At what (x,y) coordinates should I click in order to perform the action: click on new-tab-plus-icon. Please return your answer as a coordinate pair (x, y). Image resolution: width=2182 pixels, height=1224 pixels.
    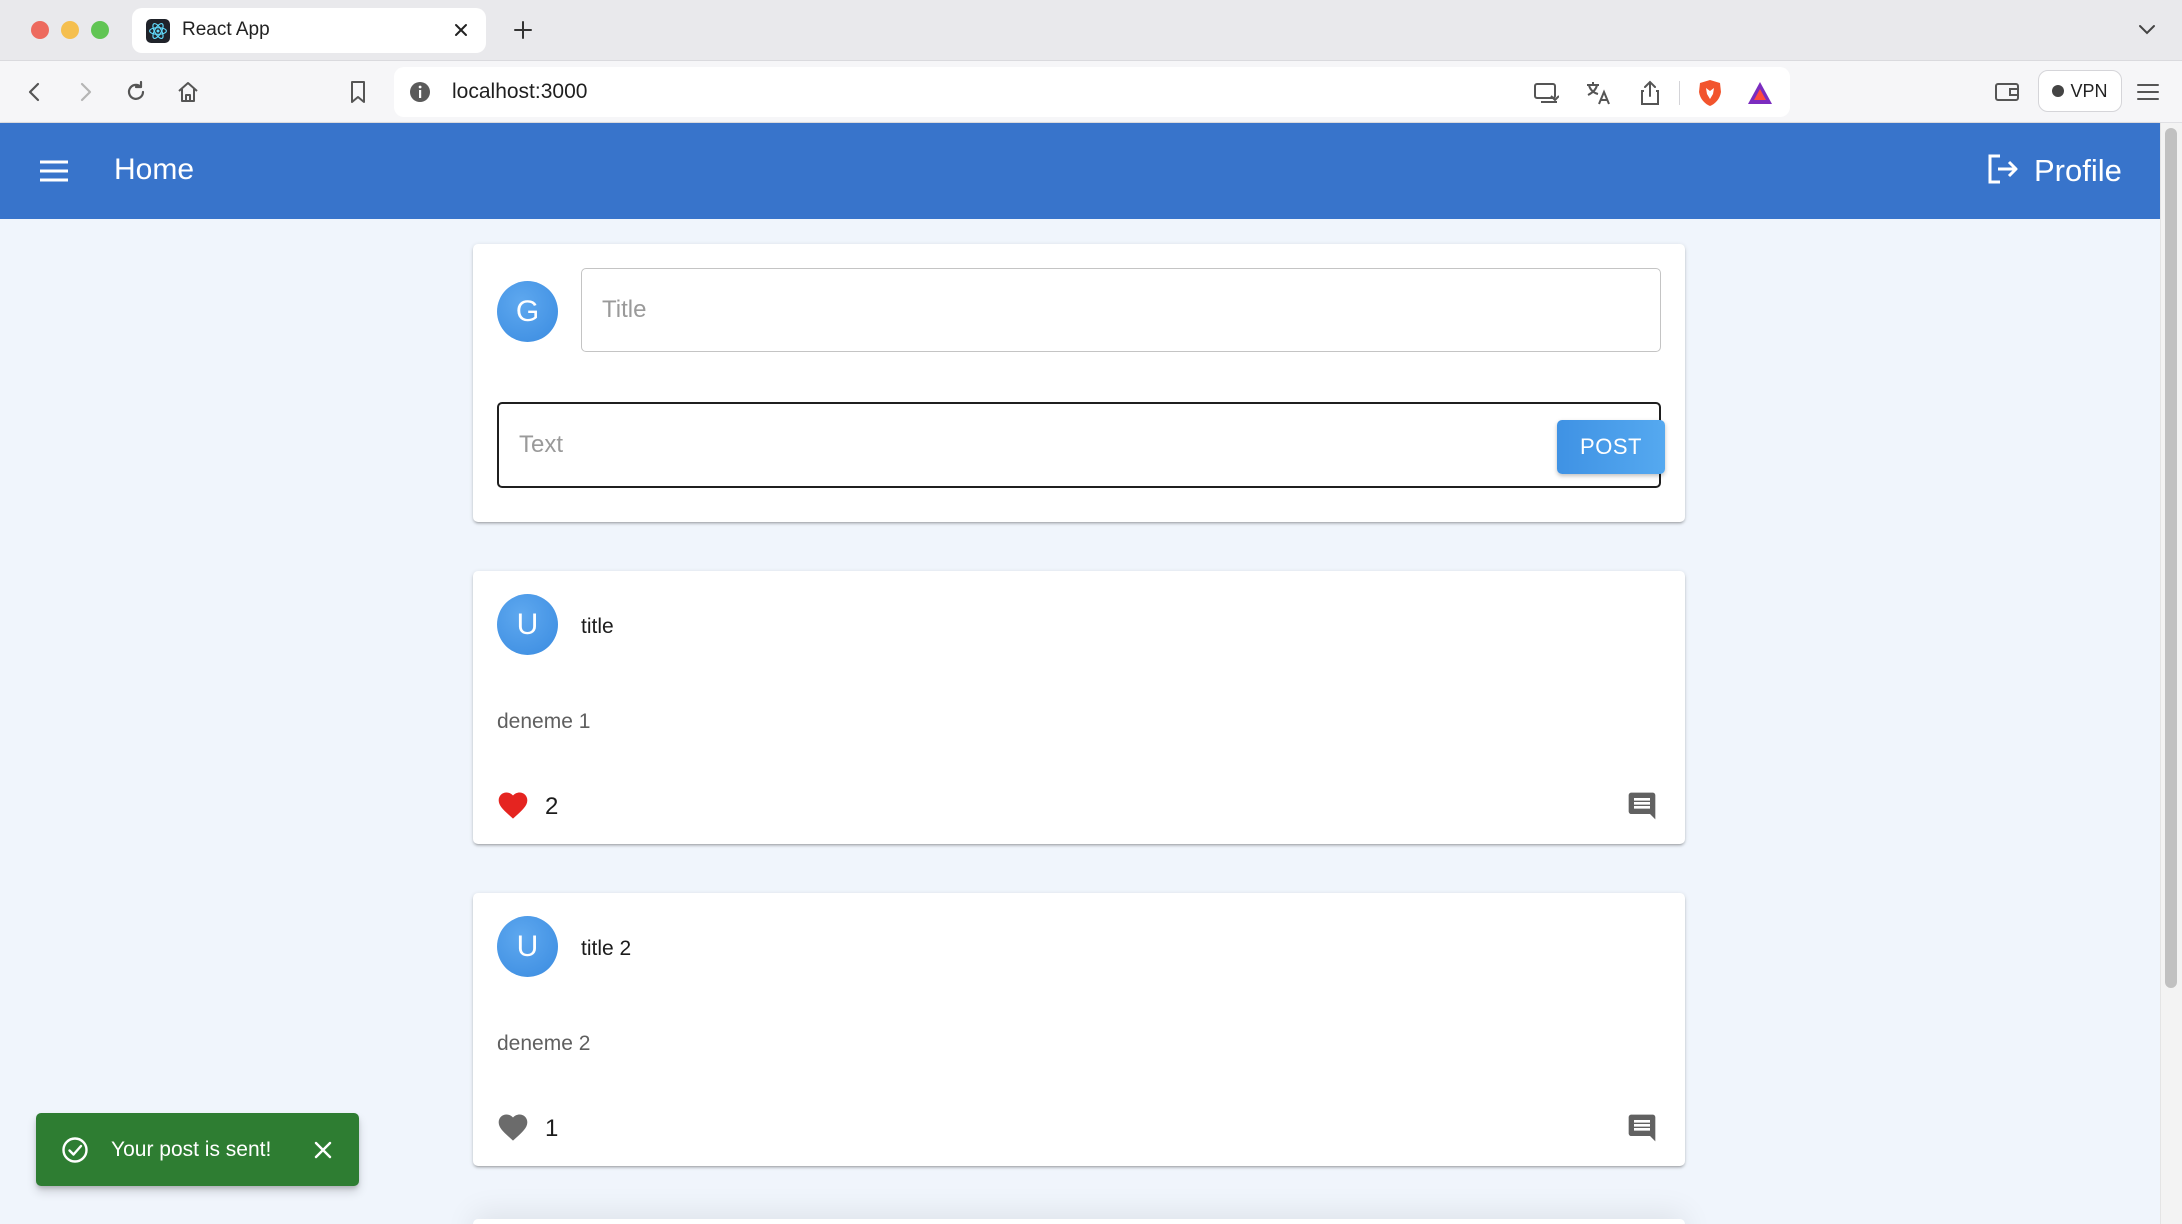
    Looking at the image, I should click on (523, 30).